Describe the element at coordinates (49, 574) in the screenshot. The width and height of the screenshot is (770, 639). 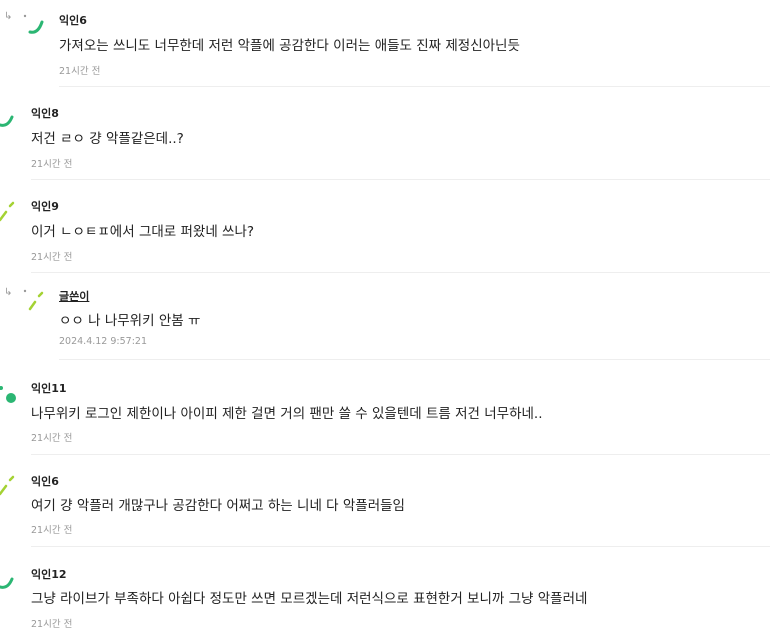
I see `comment-author: 익인12` at that location.